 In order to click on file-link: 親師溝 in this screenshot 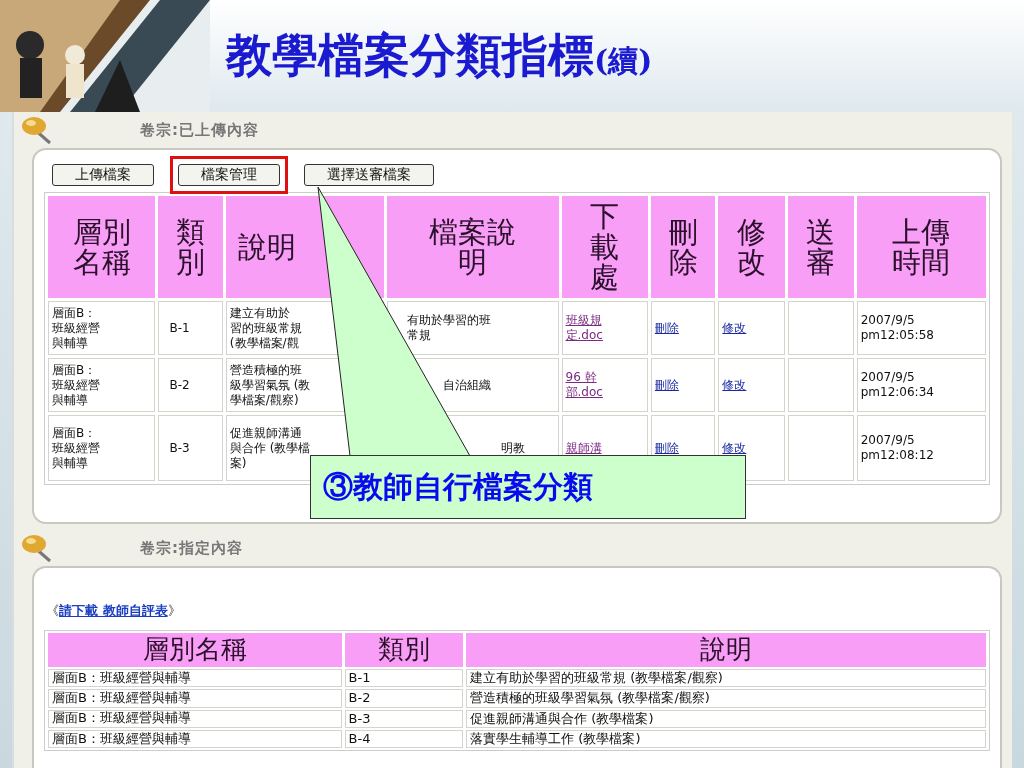, I will do `click(585, 448)`.